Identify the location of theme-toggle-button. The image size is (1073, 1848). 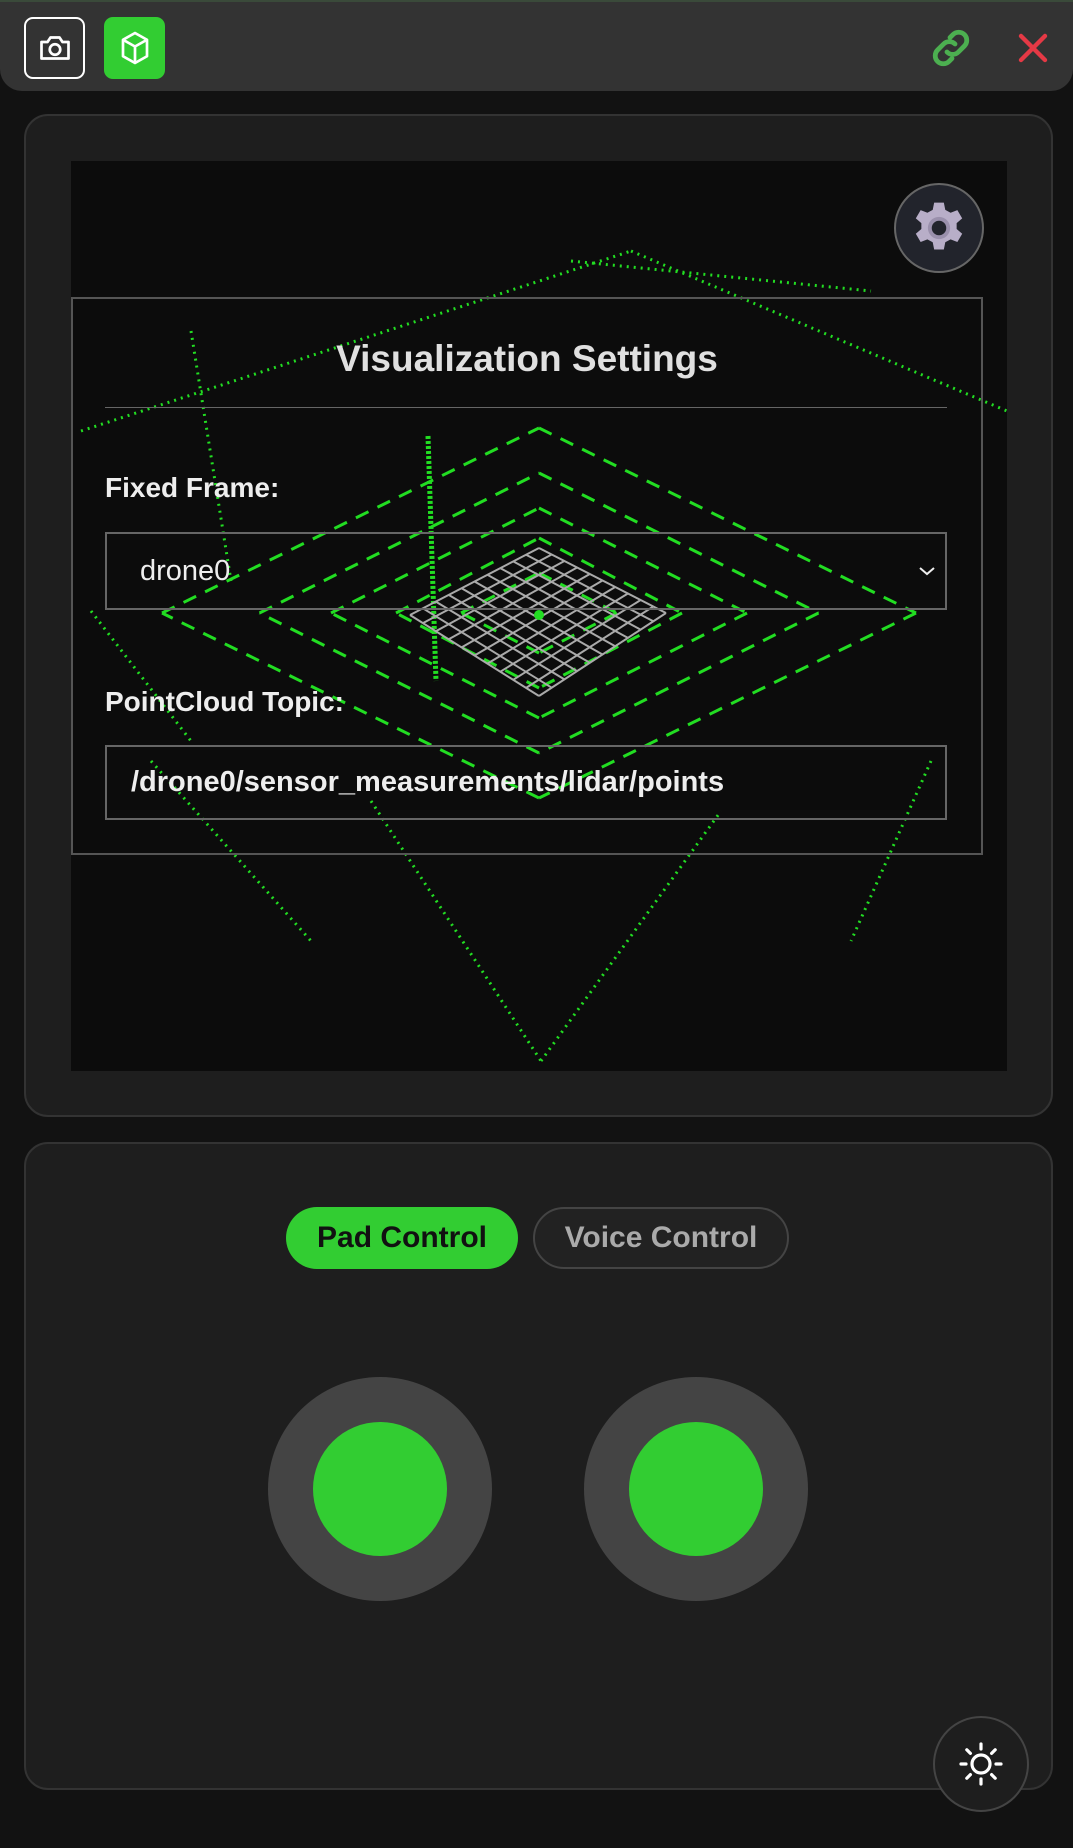
(981, 1764).